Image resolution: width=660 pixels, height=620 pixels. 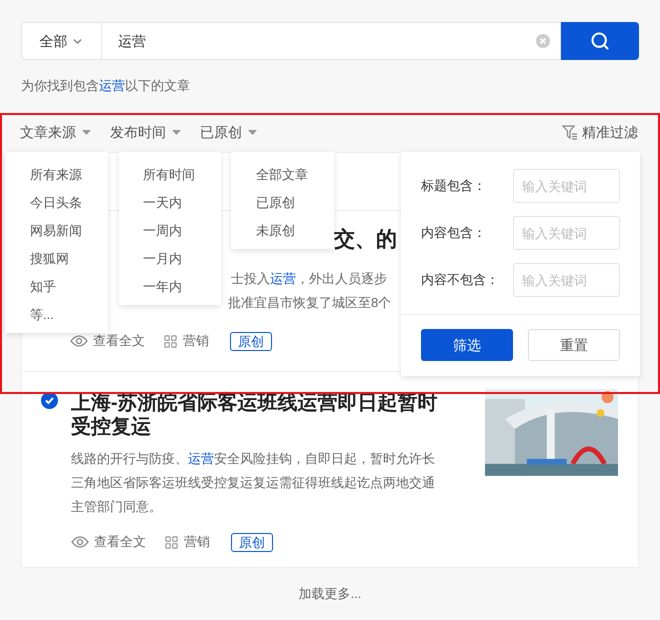 What do you see at coordinates (62, 41) in the screenshot?
I see `scope-select: 全部` at bounding box center [62, 41].